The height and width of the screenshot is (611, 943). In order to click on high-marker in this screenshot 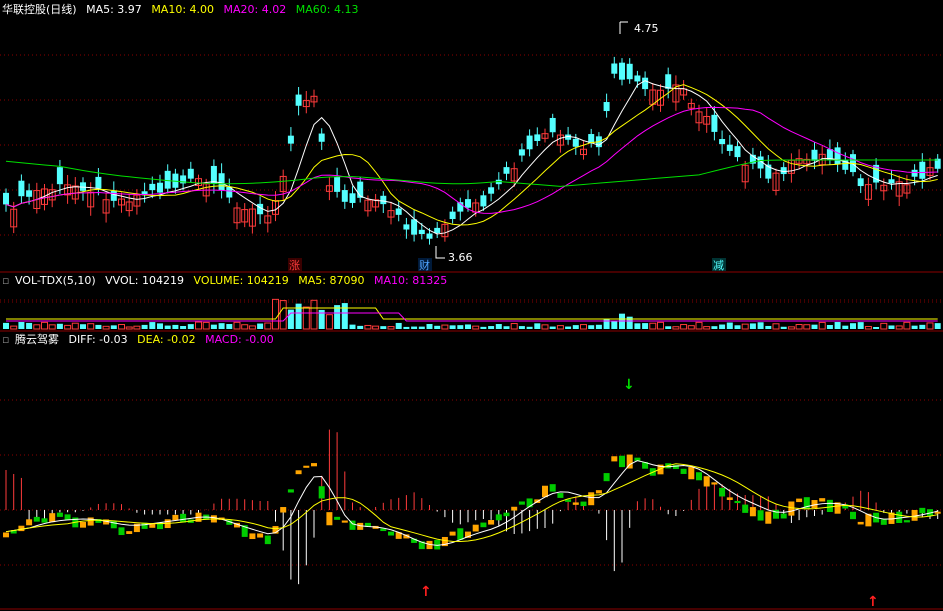, I will do `click(623, 27)`.